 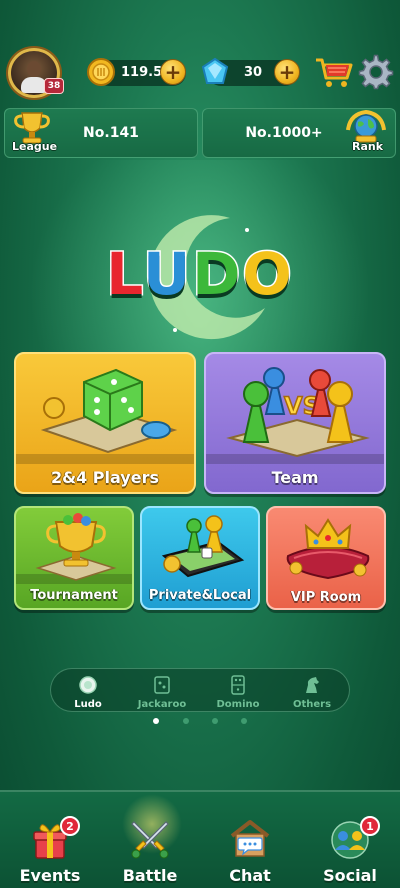 What do you see at coordinates (250, 875) in the screenshot?
I see `nav-label: Chat` at bounding box center [250, 875].